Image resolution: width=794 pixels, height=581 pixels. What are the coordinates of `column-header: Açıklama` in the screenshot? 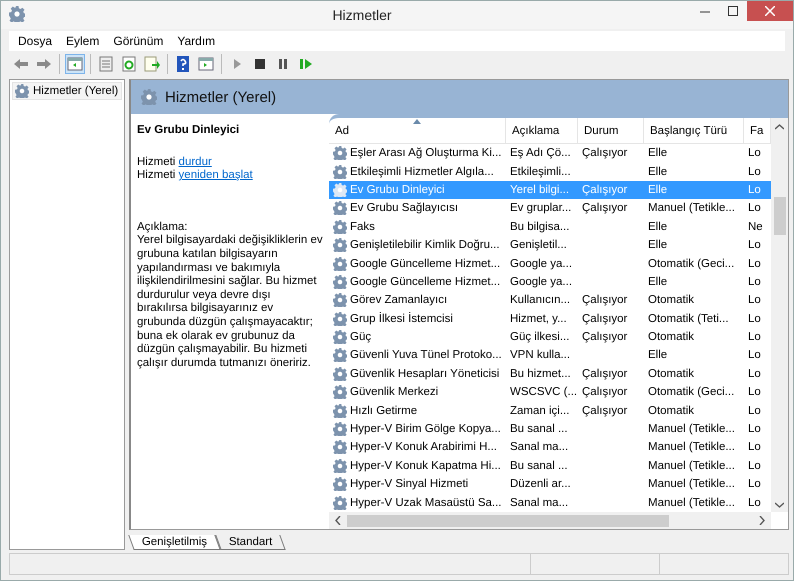 It's located at (542, 130).